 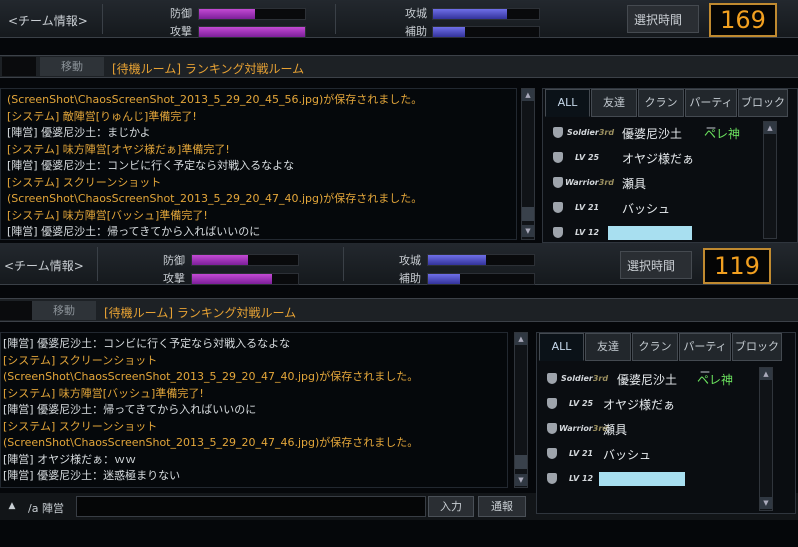 What do you see at coordinates (181, 13) in the screenshot?
I see `defense-label: 防御` at bounding box center [181, 13].